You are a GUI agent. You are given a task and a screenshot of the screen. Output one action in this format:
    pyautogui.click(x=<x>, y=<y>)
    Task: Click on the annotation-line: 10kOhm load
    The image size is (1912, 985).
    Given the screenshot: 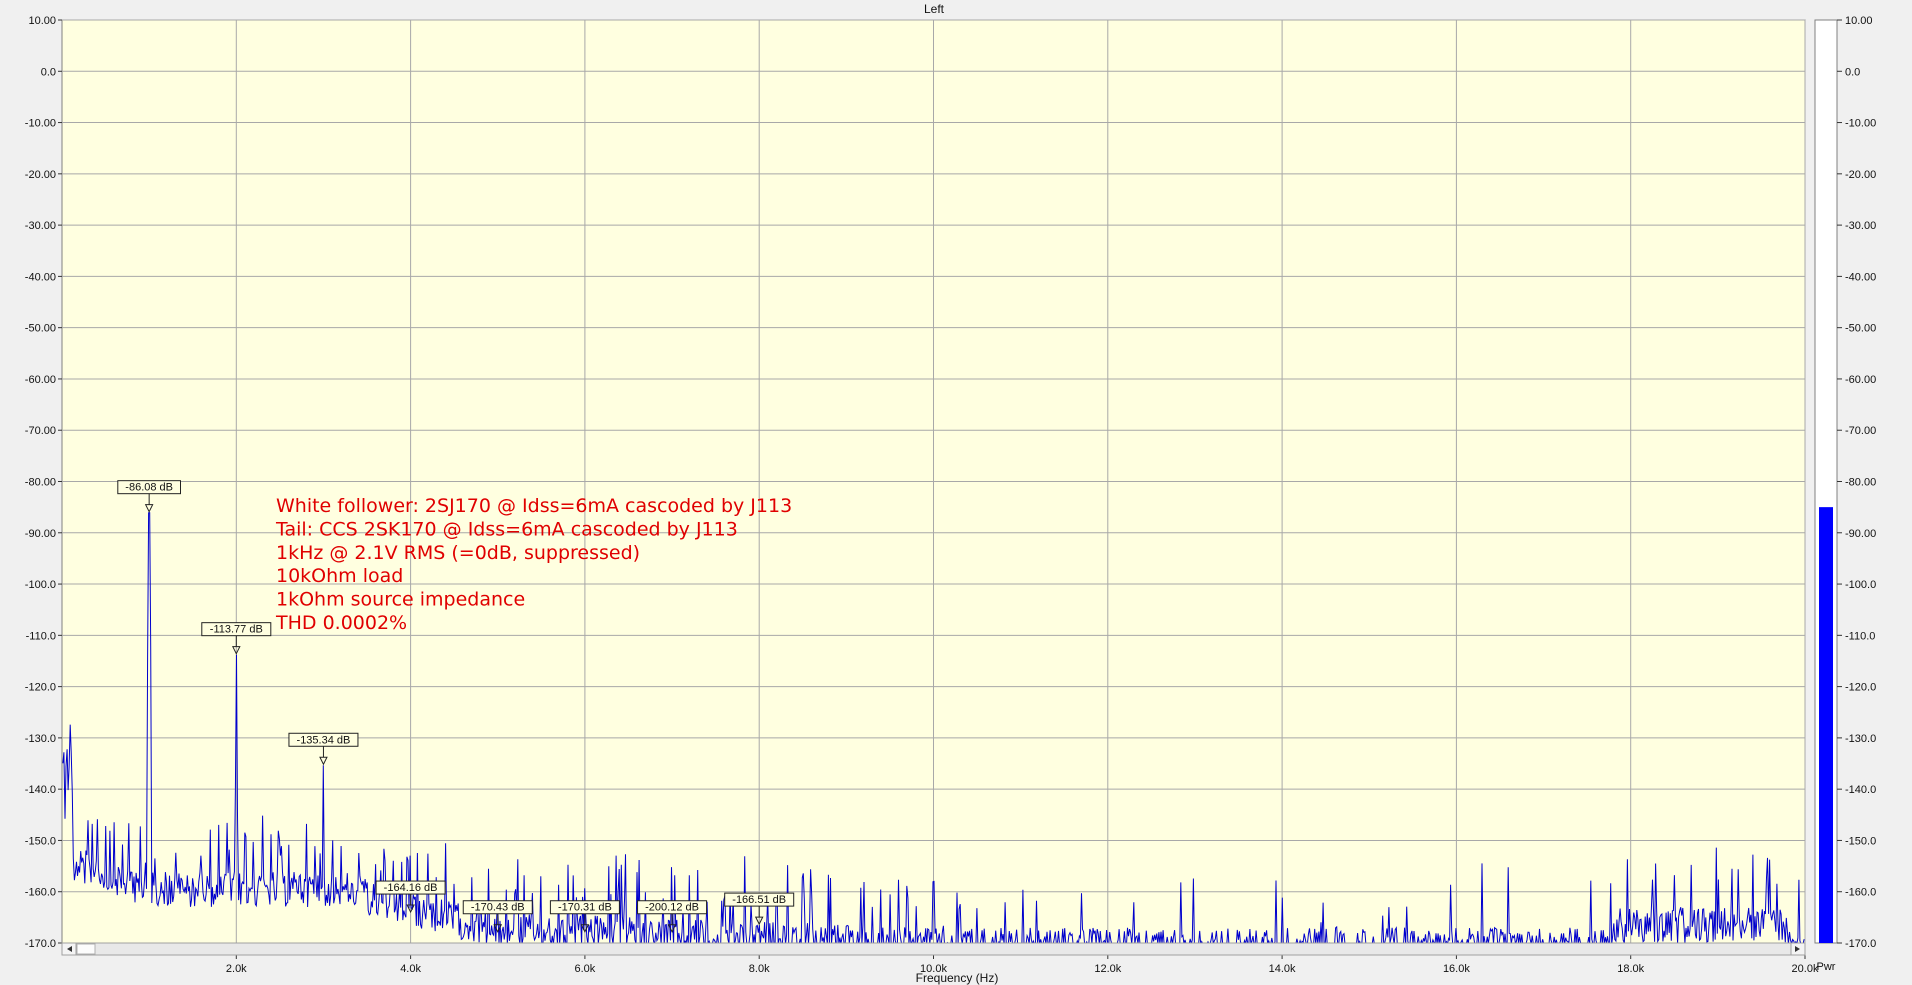 What is the action you would take?
    pyautogui.click(x=339, y=576)
    